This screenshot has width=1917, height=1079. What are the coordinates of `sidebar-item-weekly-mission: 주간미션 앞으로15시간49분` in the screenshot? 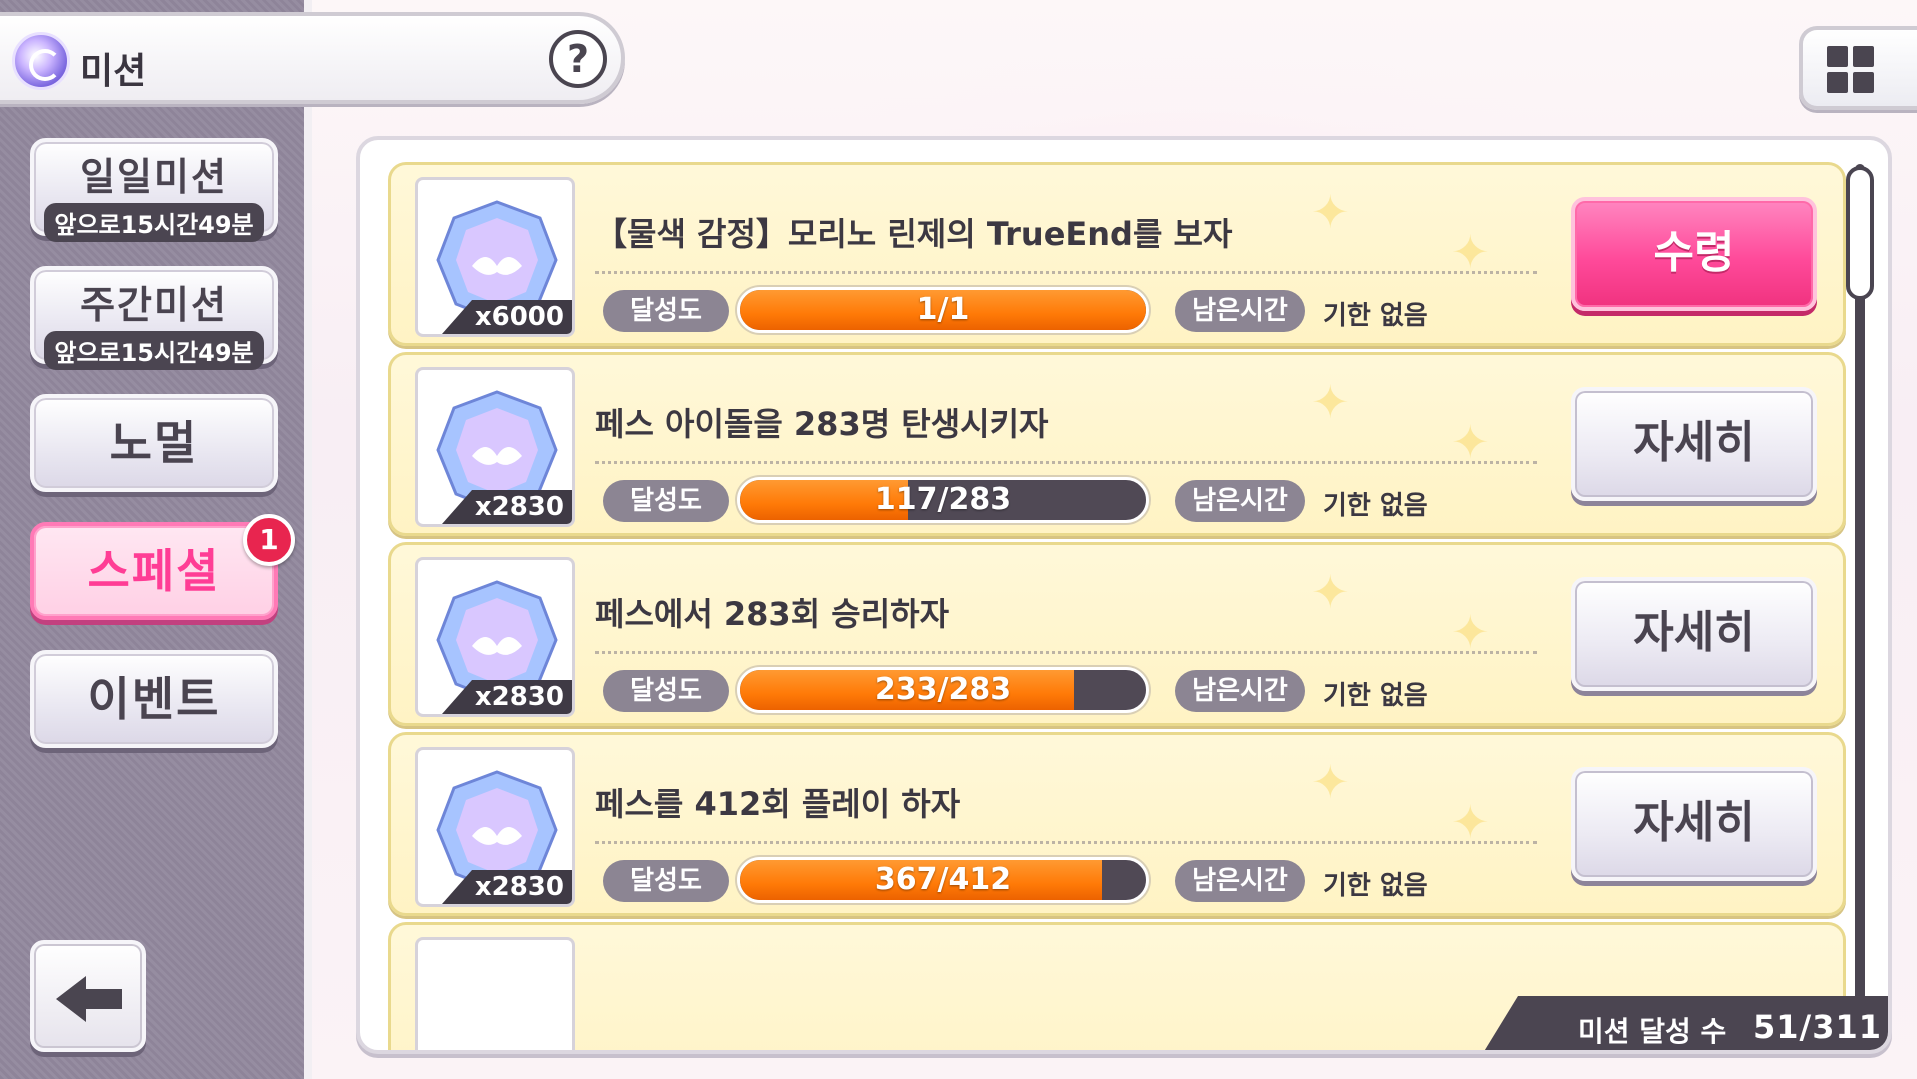 It's located at (154, 318).